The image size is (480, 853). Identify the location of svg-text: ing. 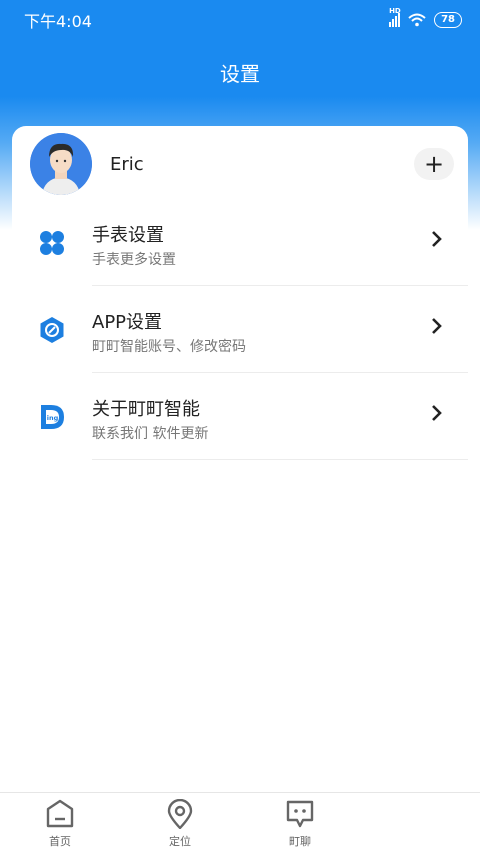
(53, 418).